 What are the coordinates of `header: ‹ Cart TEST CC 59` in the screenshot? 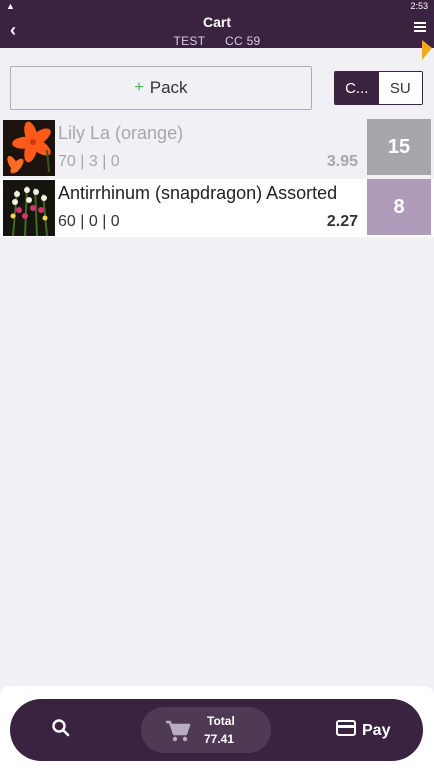 It's located at (217, 30).